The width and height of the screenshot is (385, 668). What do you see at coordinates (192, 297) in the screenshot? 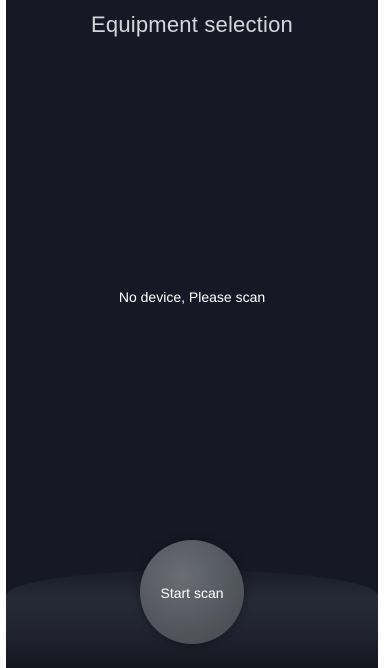
I see `empty-state-message: No device, Please scan` at bounding box center [192, 297].